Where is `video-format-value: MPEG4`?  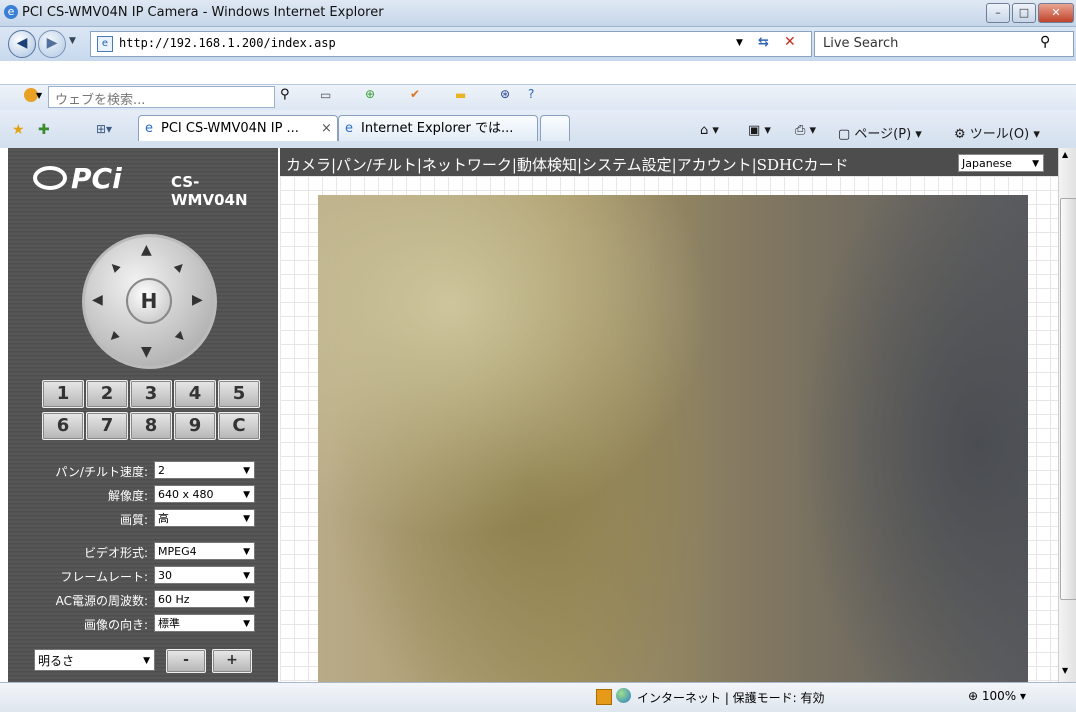 video-format-value: MPEG4 is located at coordinates (177, 551).